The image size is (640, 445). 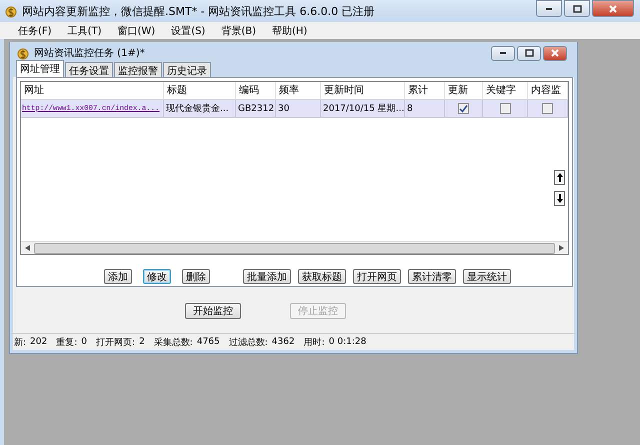 I want to click on start-button: 开始监控, so click(x=213, y=311).